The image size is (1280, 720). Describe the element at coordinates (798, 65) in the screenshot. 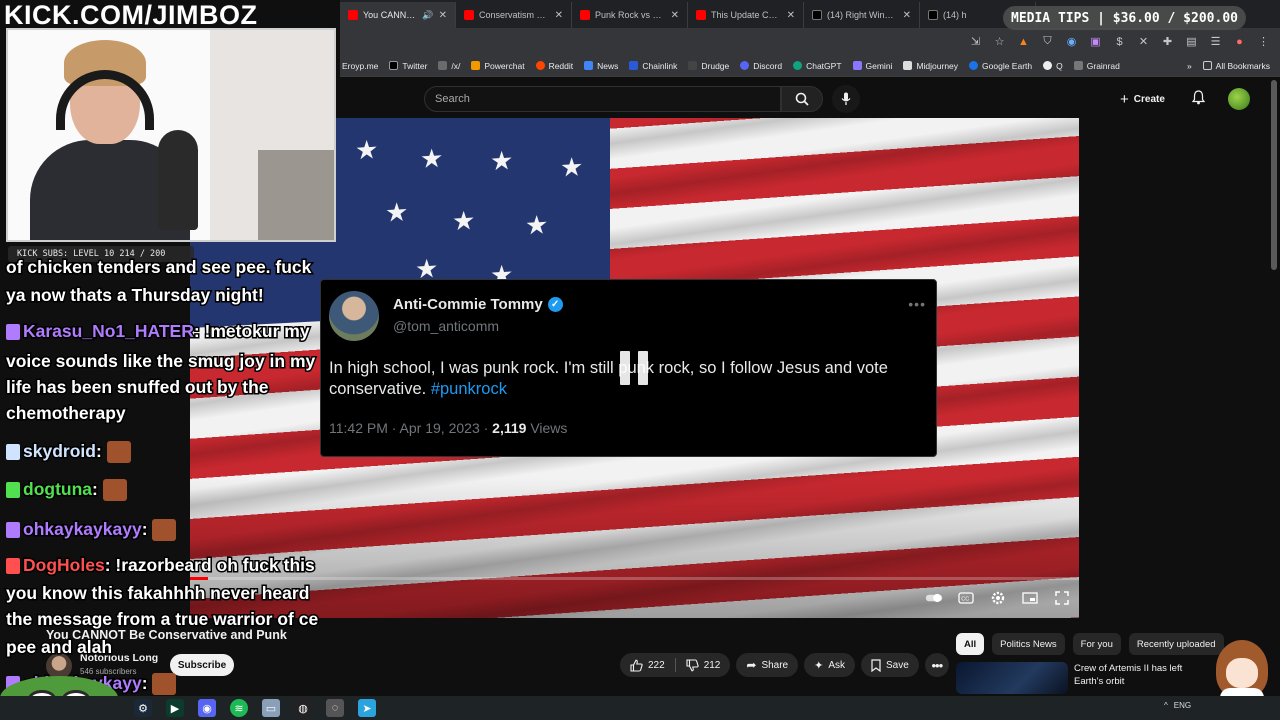

I see `chatgpt-icon` at that location.